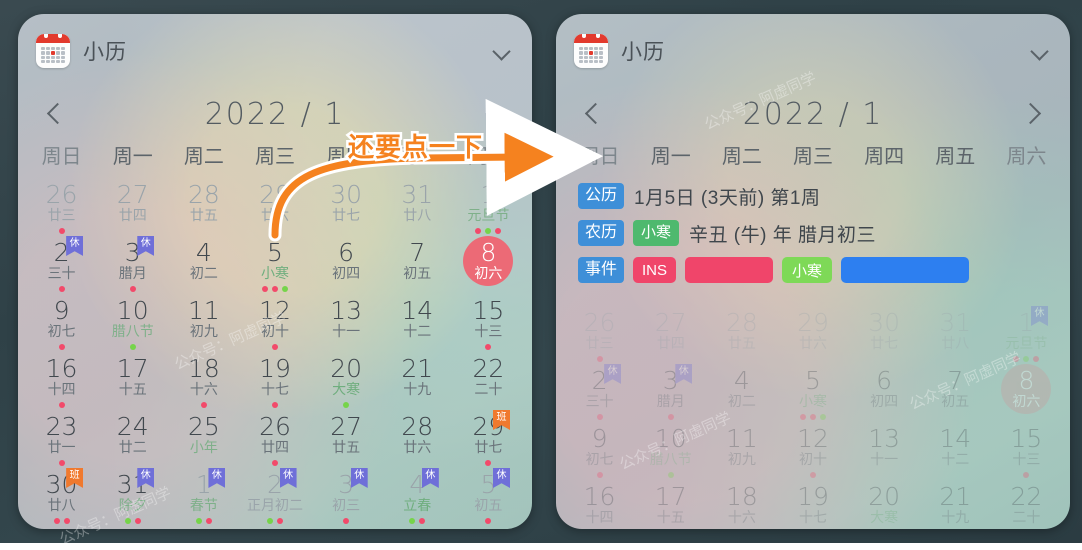 The image size is (1082, 550). What do you see at coordinates (813, 51) in the screenshot?
I see `widget-header: 小历` at bounding box center [813, 51].